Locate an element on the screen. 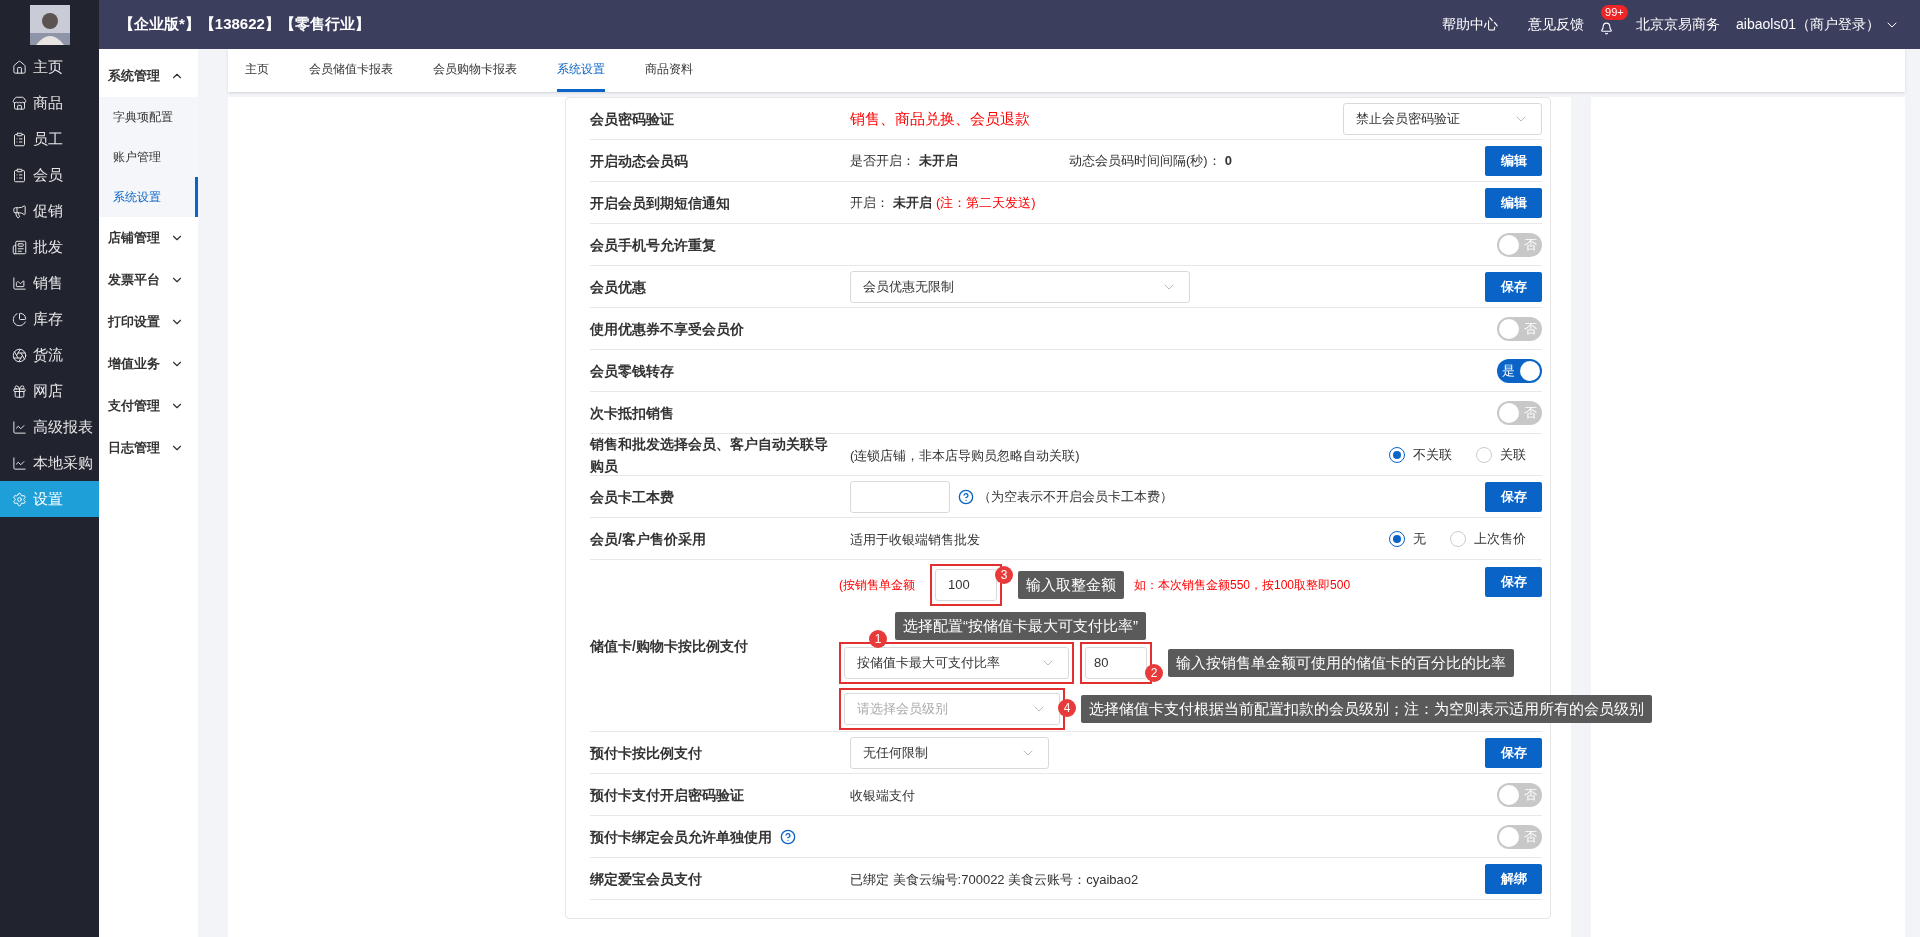  select-field: 禁止会员密码验证 is located at coordinates (1442, 118).